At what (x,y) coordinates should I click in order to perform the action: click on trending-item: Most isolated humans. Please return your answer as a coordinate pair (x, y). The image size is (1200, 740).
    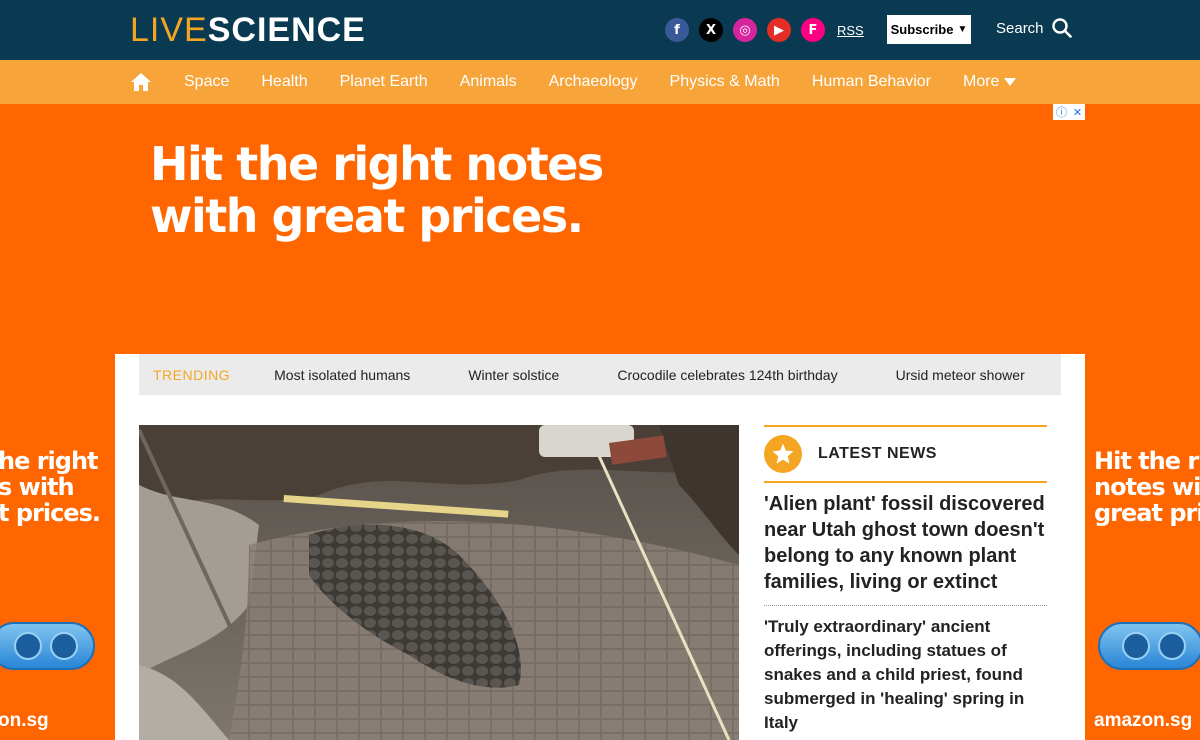
    Looking at the image, I should click on (342, 375).